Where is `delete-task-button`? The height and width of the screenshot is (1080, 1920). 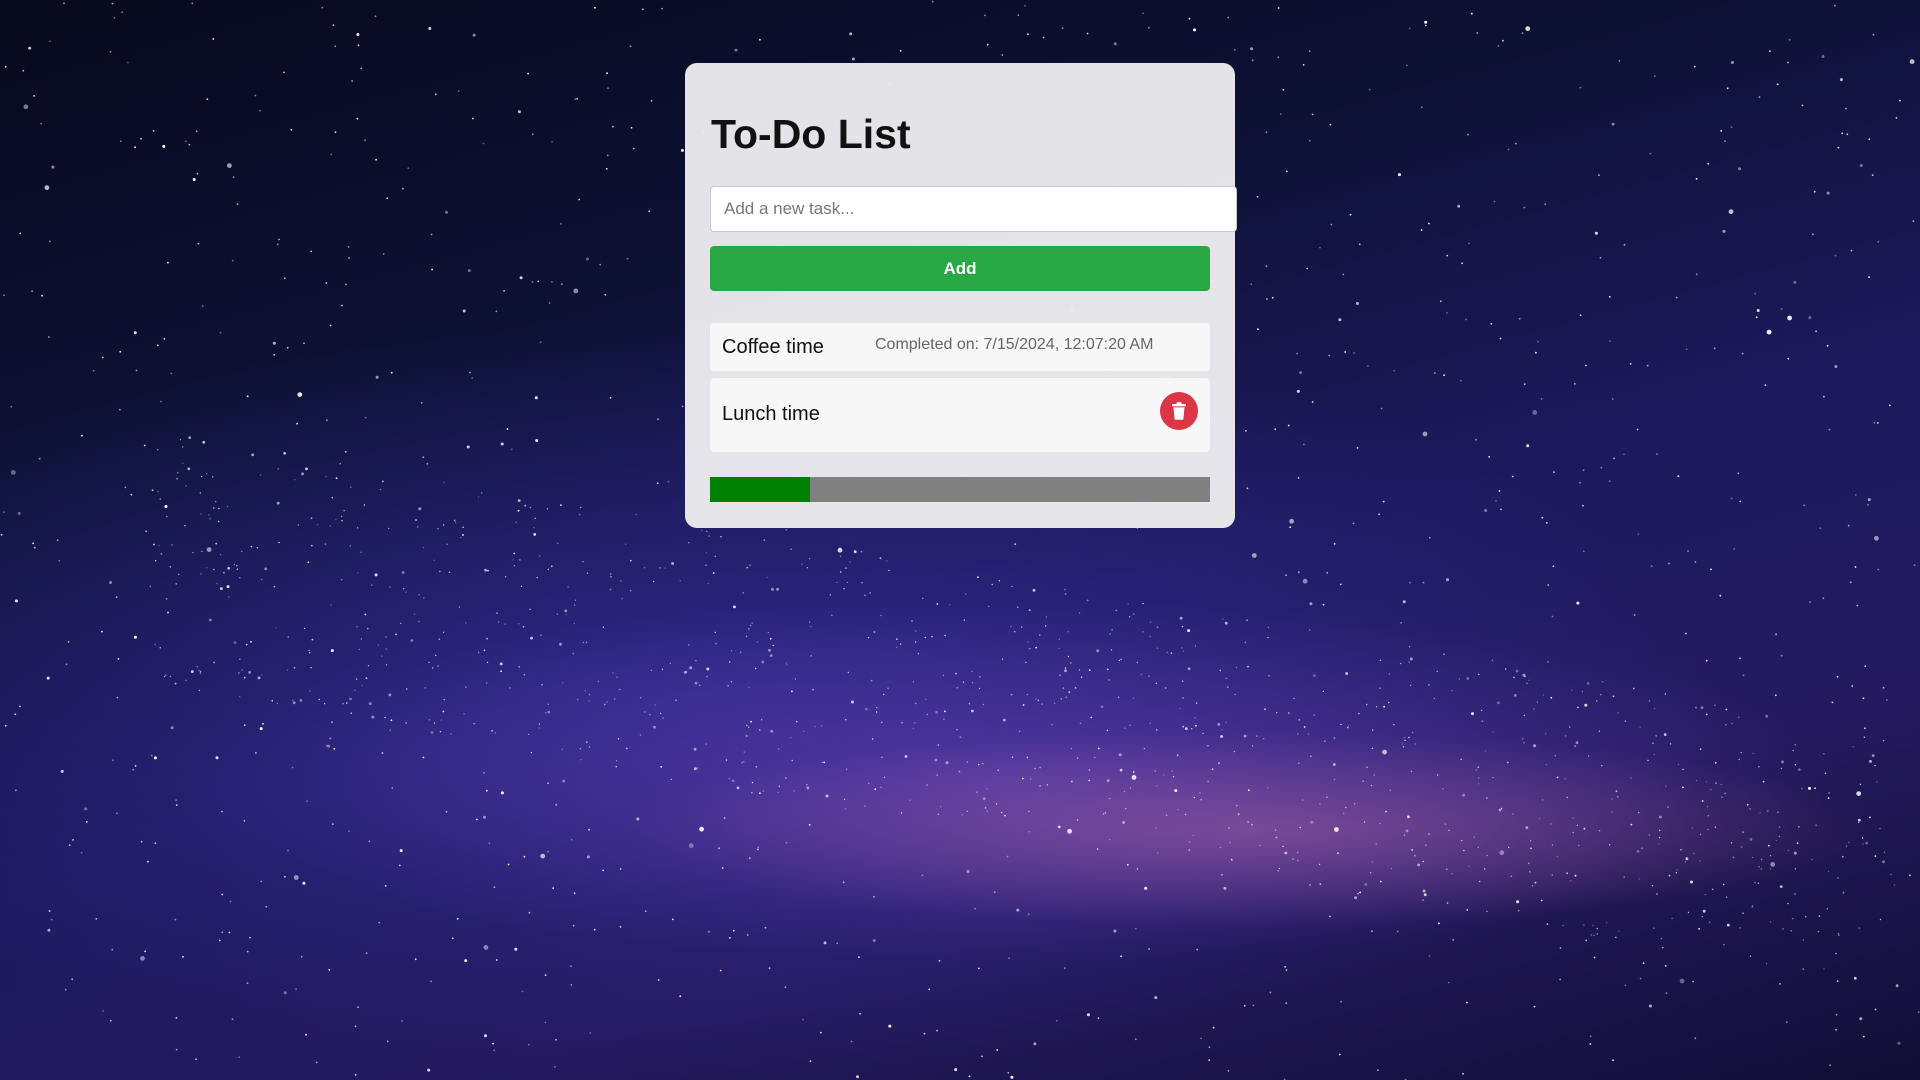 delete-task-button is located at coordinates (1179, 411).